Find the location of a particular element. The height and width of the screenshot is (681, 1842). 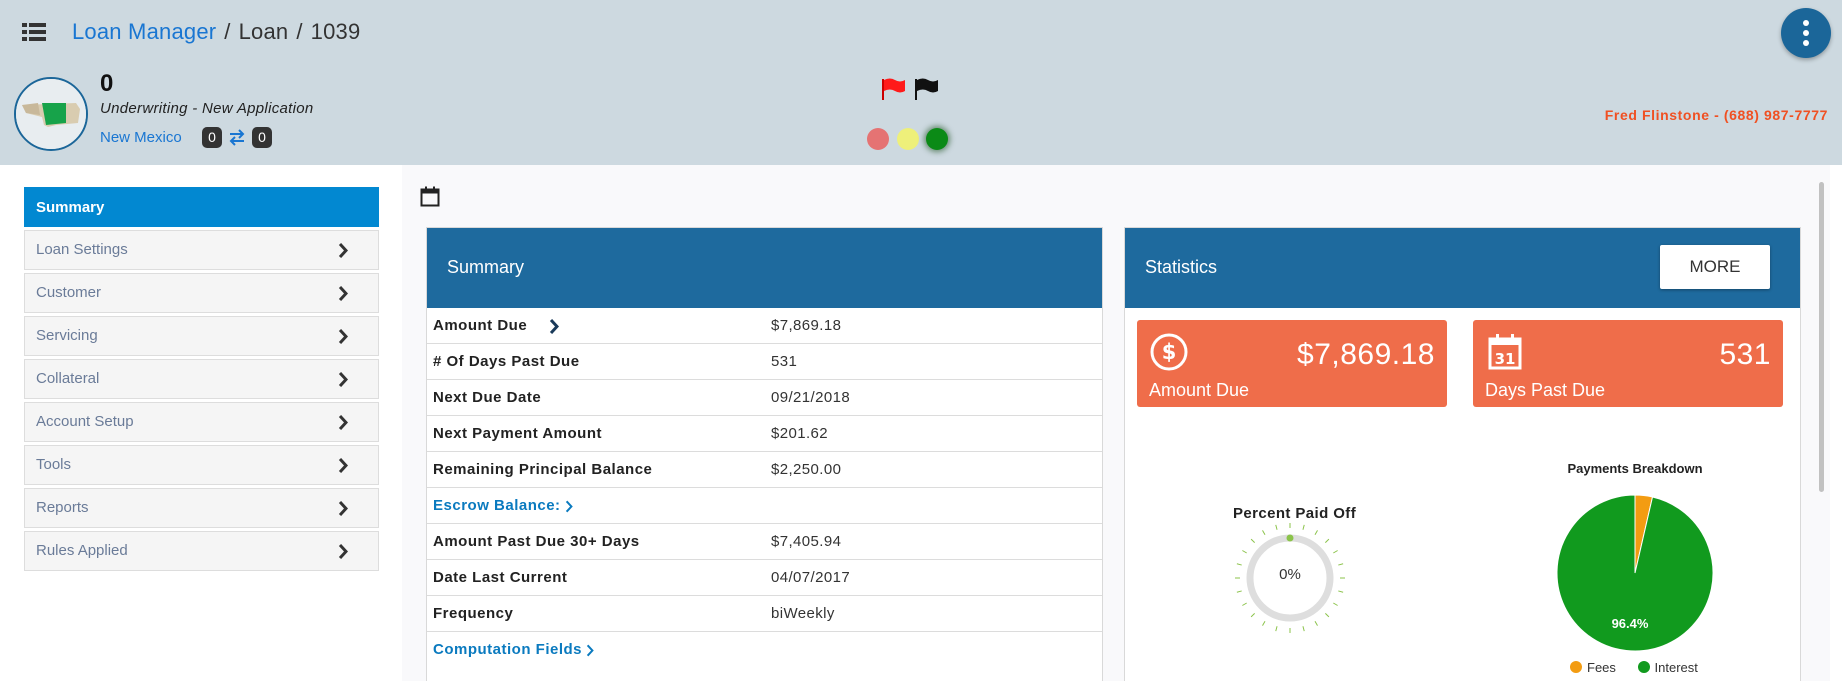

row-value: $7,869.18 is located at coordinates (806, 325).